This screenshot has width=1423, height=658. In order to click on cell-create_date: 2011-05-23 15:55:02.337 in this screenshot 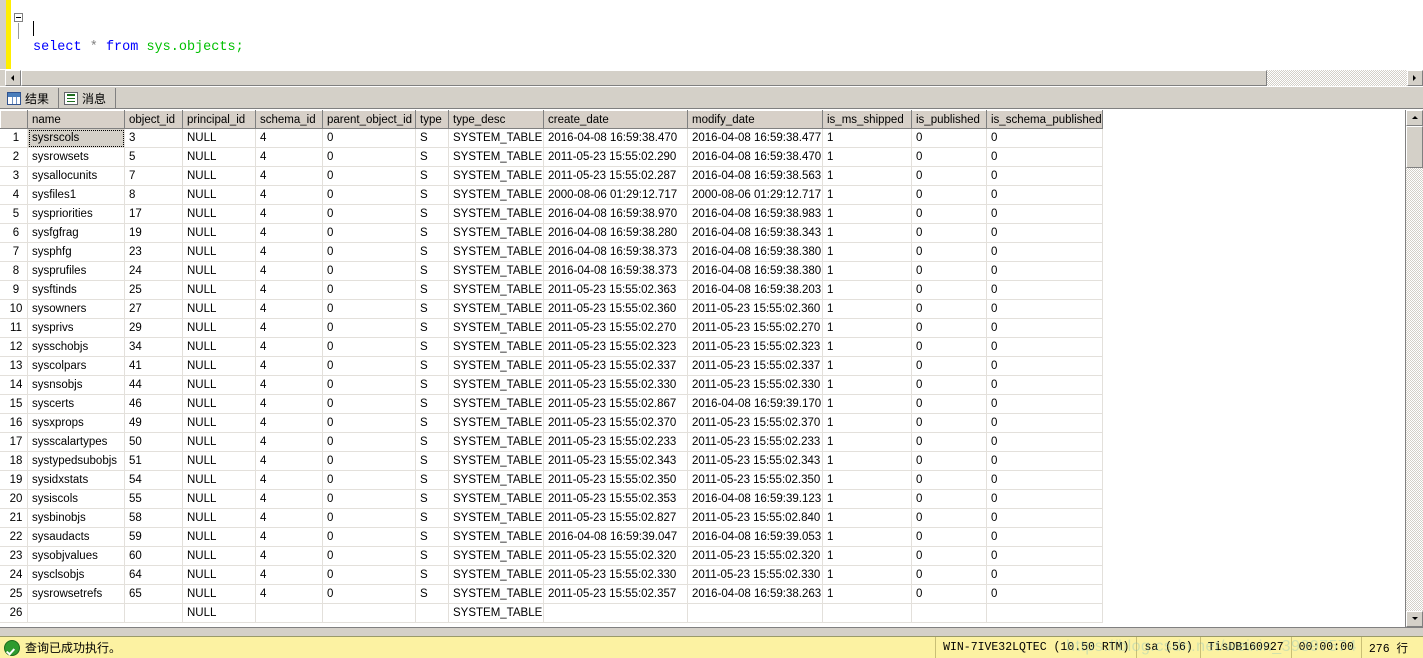, I will do `click(615, 366)`.